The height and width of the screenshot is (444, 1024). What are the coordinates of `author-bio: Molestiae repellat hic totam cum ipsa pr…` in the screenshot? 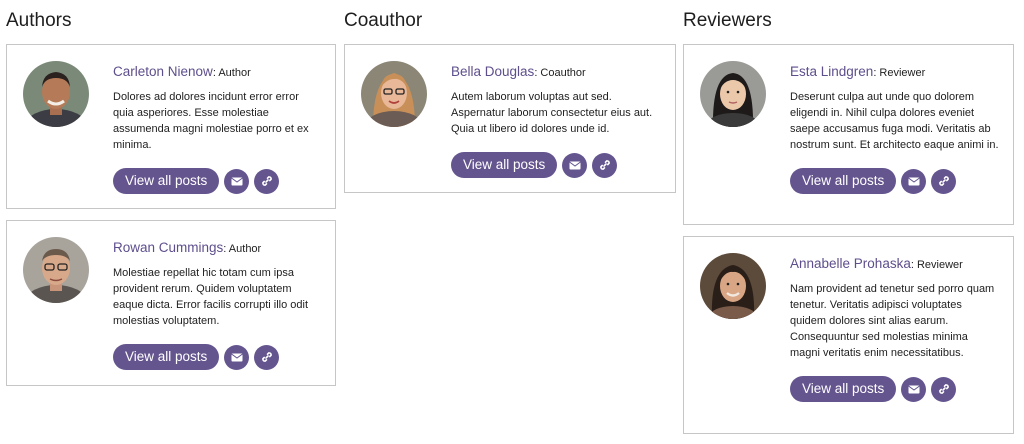 It's located at (211, 297).